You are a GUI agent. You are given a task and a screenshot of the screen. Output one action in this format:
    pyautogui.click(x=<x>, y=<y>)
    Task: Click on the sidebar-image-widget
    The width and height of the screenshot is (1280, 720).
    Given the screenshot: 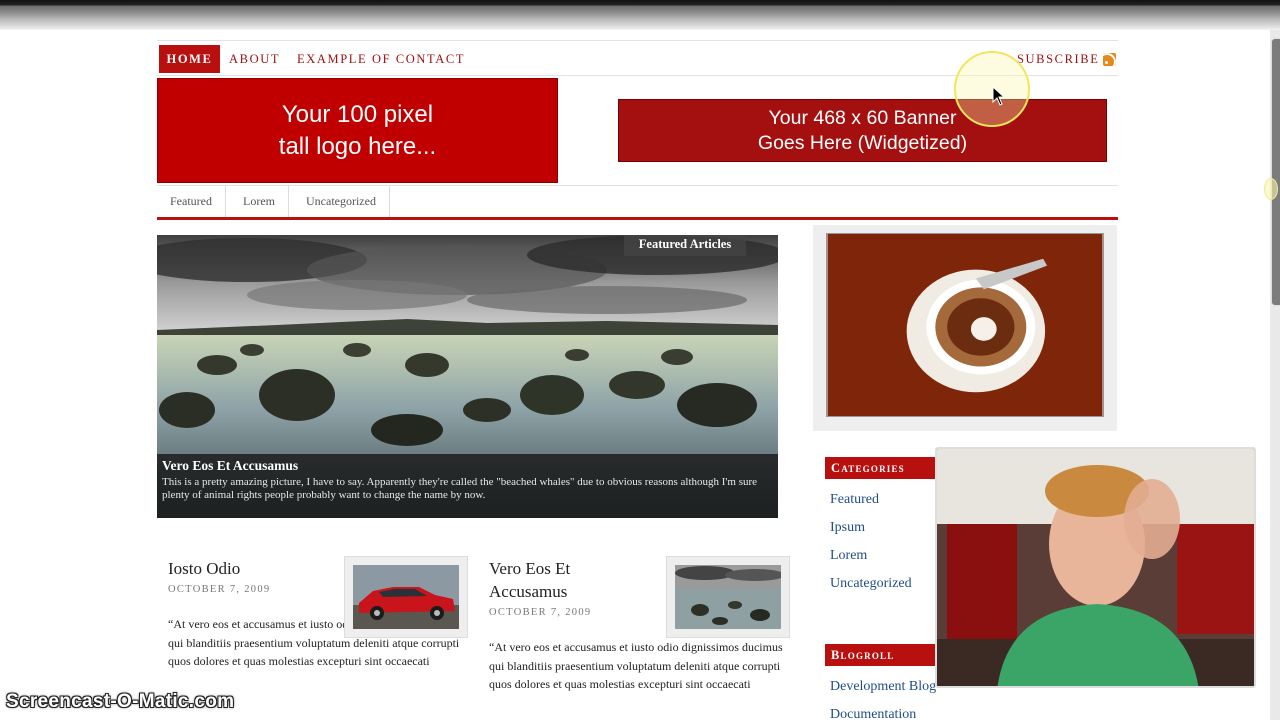 What is the action you would take?
    pyautogui.click(x=965, y=328)
    